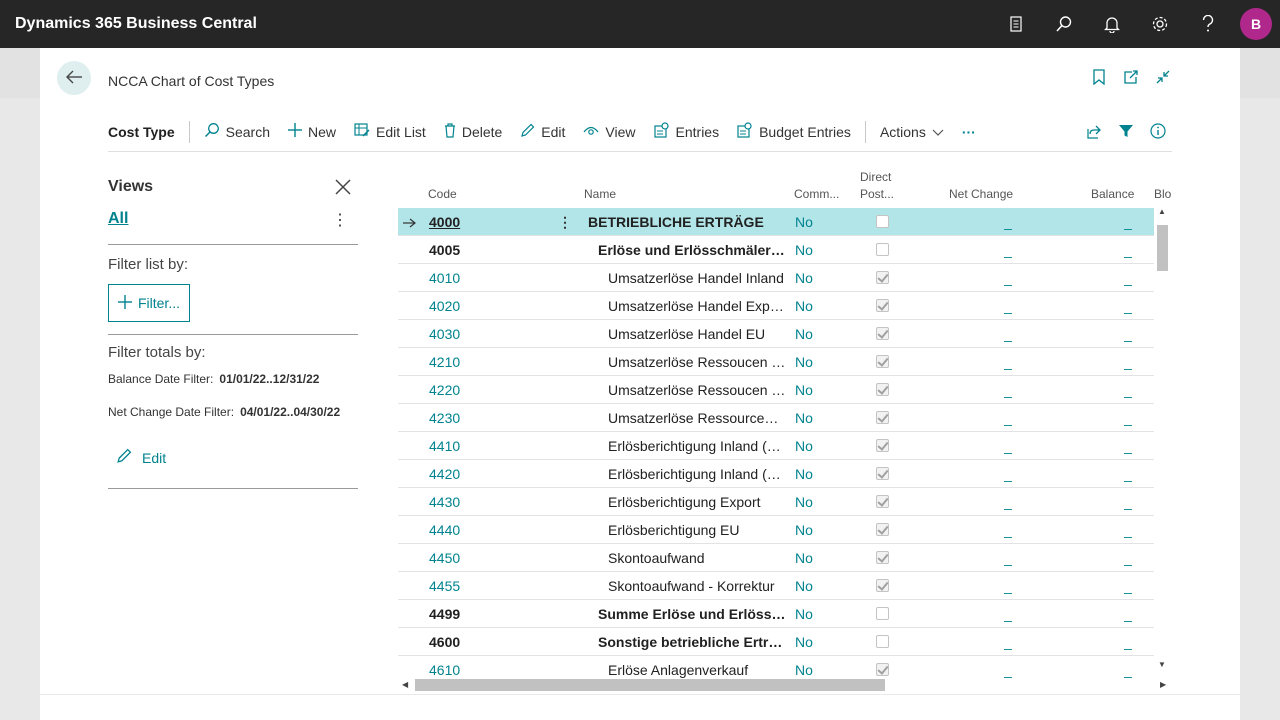  I want to click on cell-code: 4230, so click(474, 418).